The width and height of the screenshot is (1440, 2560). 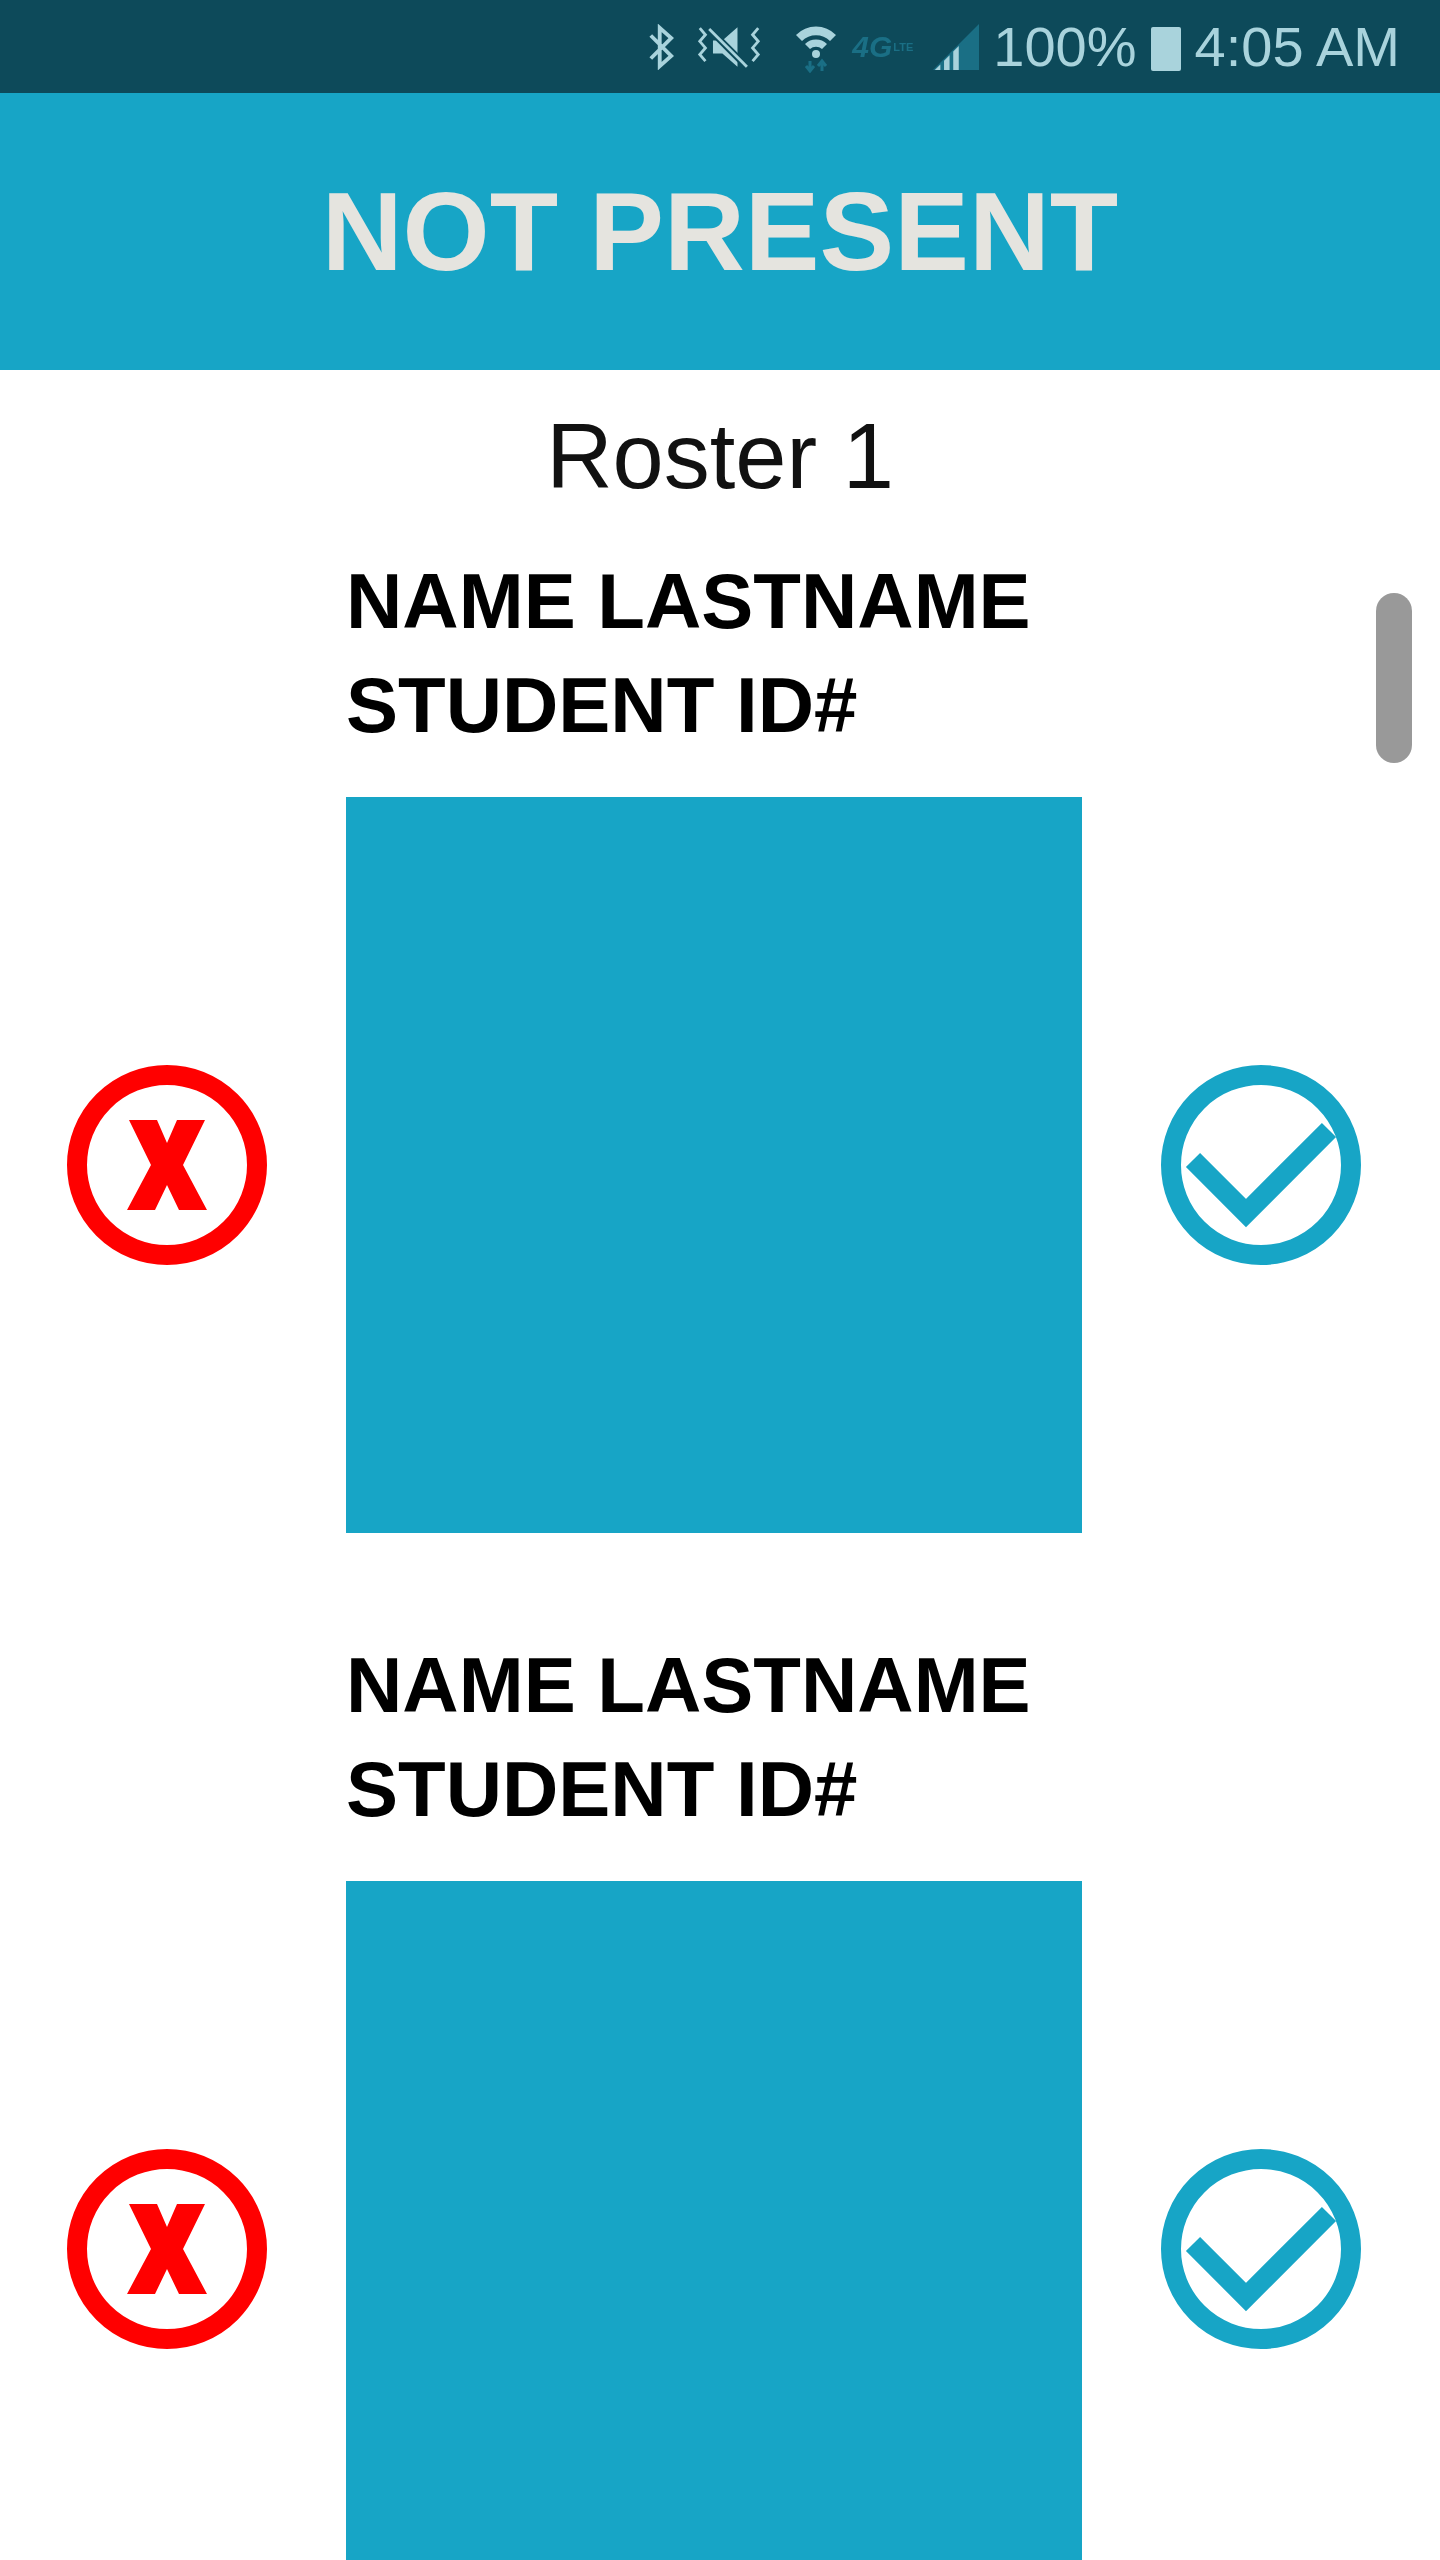 I want to click on roster-title: Roster 1, so click(x=720, y=457).